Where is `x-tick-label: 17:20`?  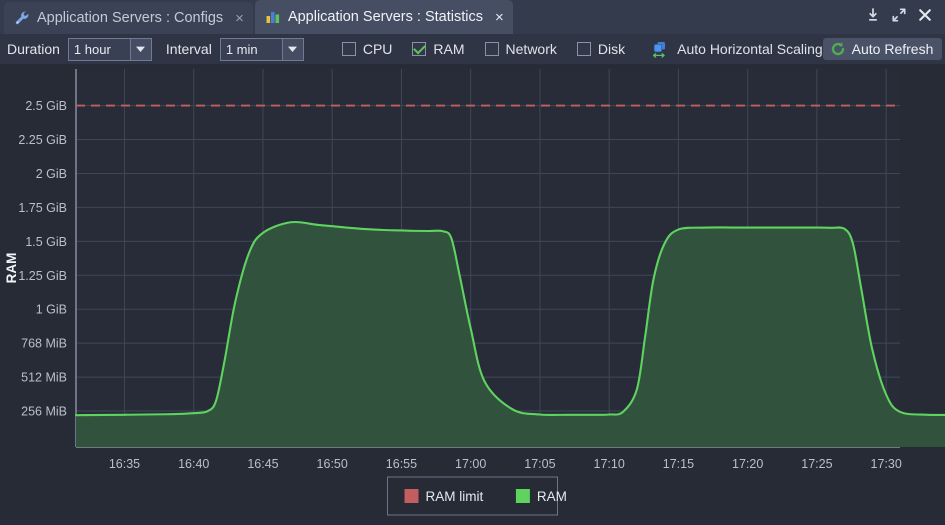 x-tick-label: 17:20 is located at coordinates (747, 464).